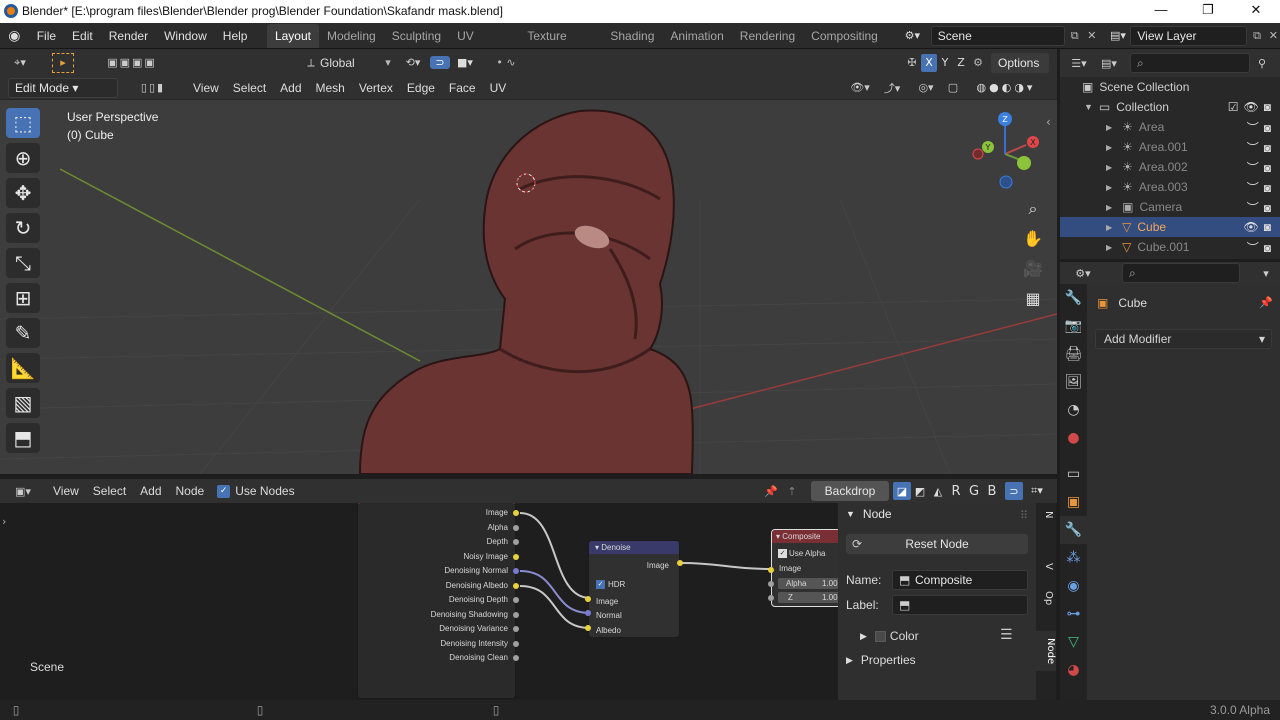 This screenshot has height=720, width=1280. I want to click on add-modifier-dropdown: Add Modifier ▾, so click(1183, 339).